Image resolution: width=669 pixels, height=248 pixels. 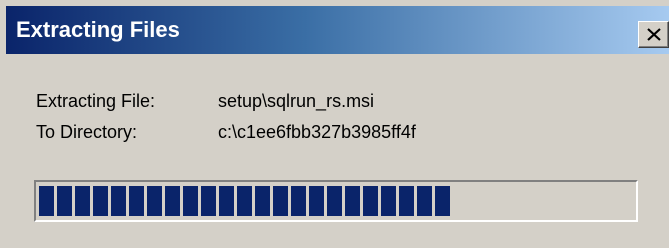 I want to click on extracting-file-row: Extracting File: setup\sqlrun_rs.msi, so click(x=205, y=101).